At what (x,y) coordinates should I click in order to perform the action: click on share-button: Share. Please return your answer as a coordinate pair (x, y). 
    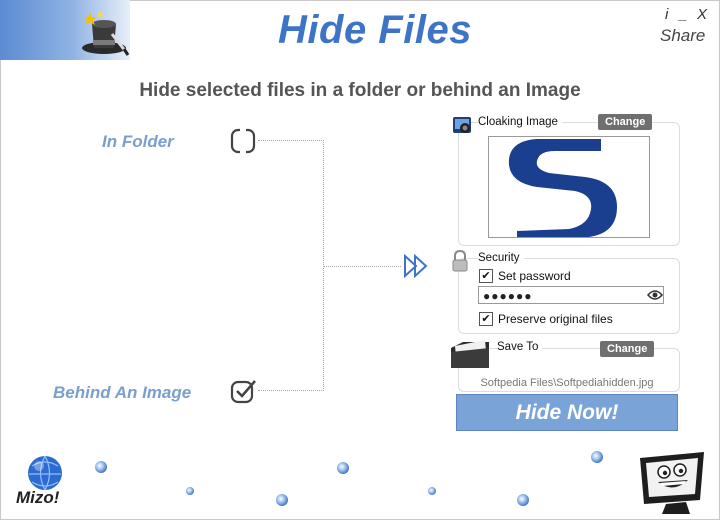
    Looking at the image, I should click on (682, 36).